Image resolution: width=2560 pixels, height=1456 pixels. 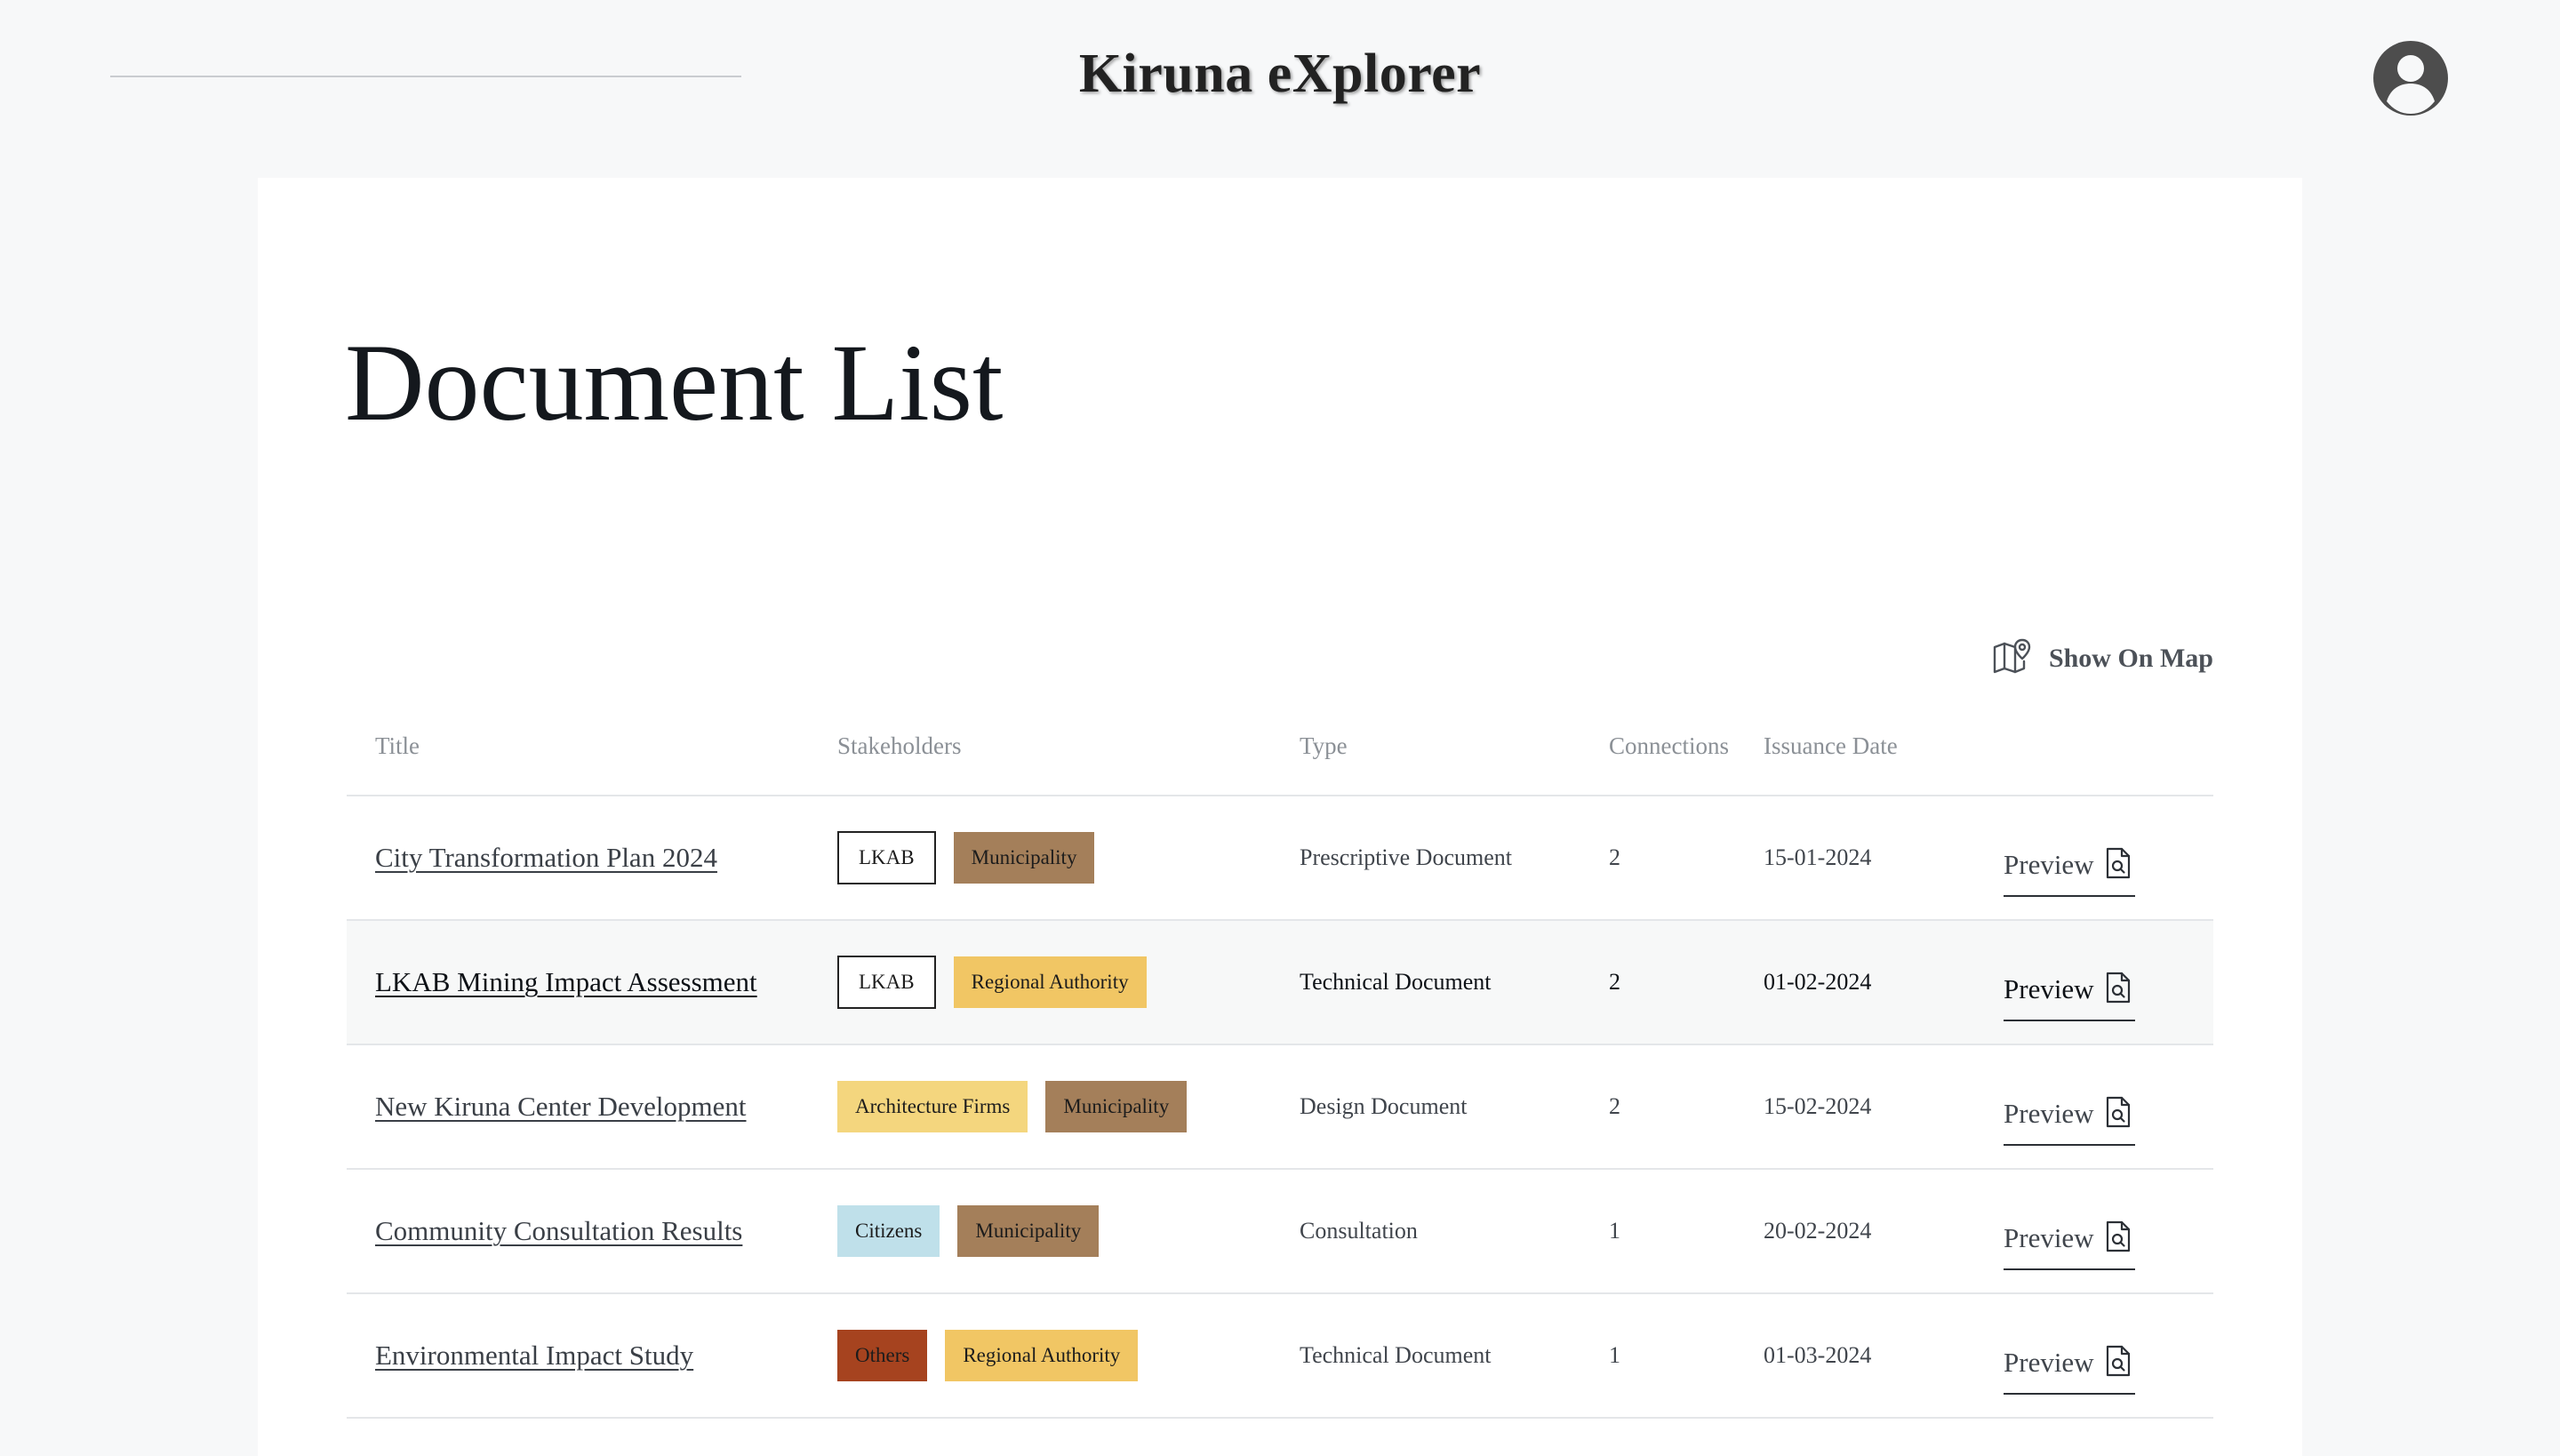 I want to click on header-type: Type, so click(x=1324, y=746).